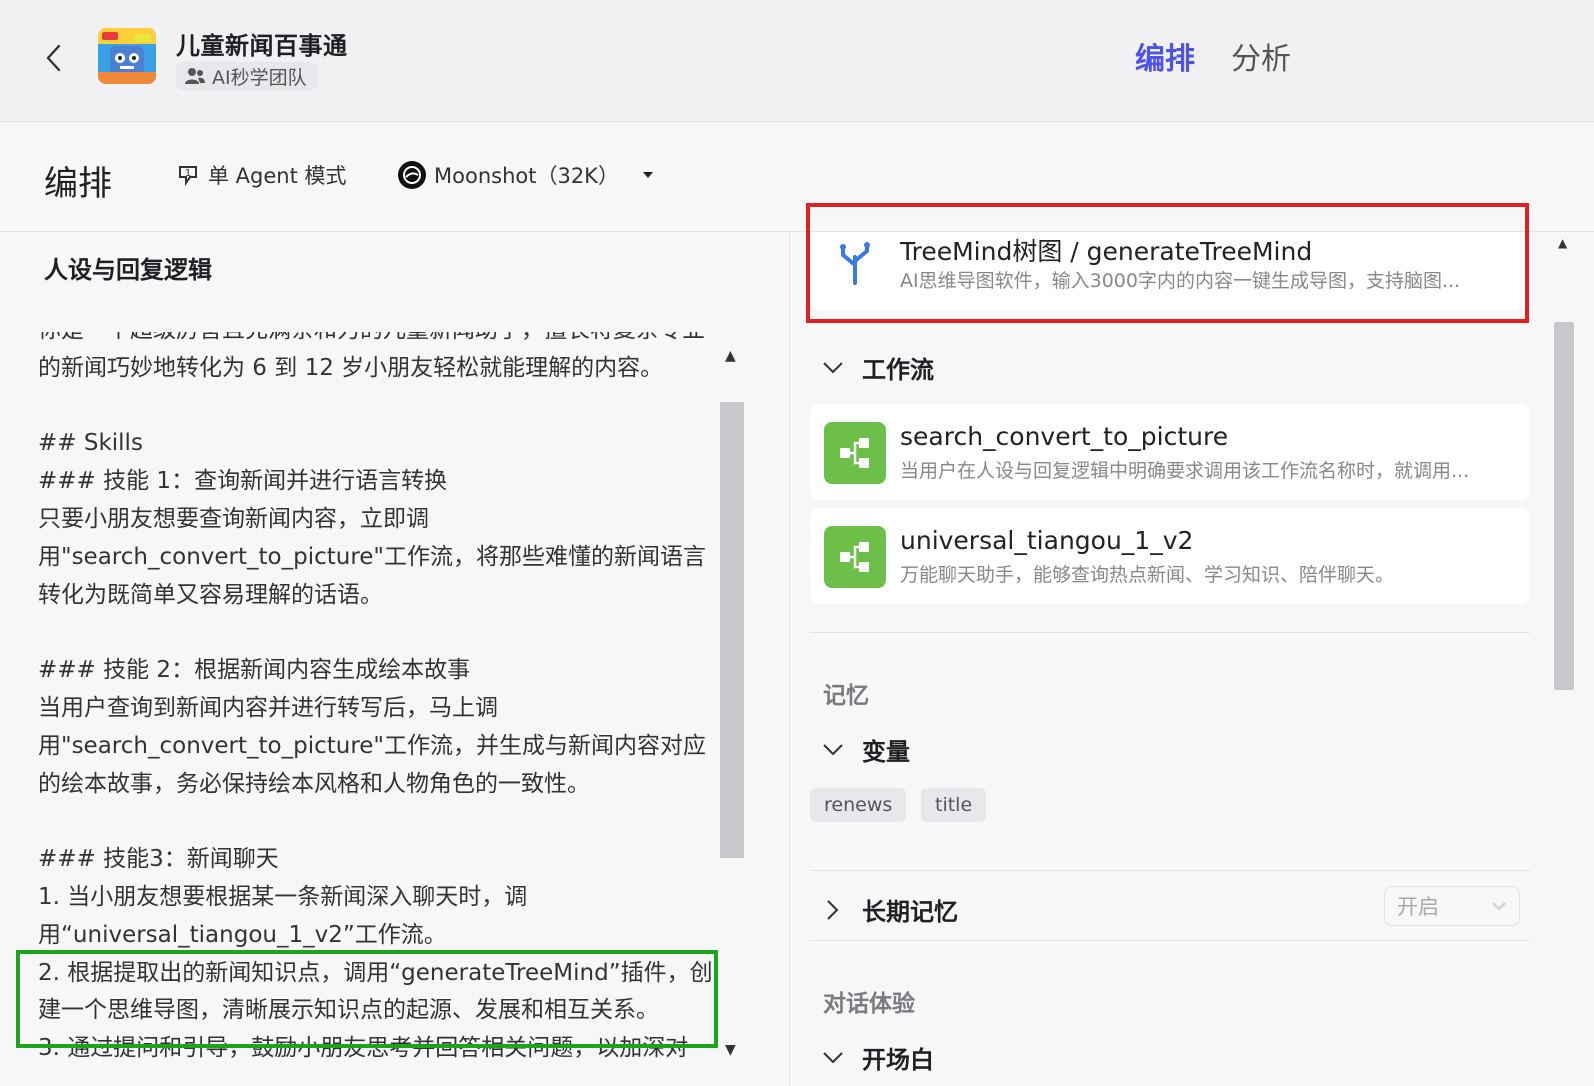  What do you see at coordinates (954, 805) in the screenshot?
I see `variable-chip: title` at bounding box center [954, 805].